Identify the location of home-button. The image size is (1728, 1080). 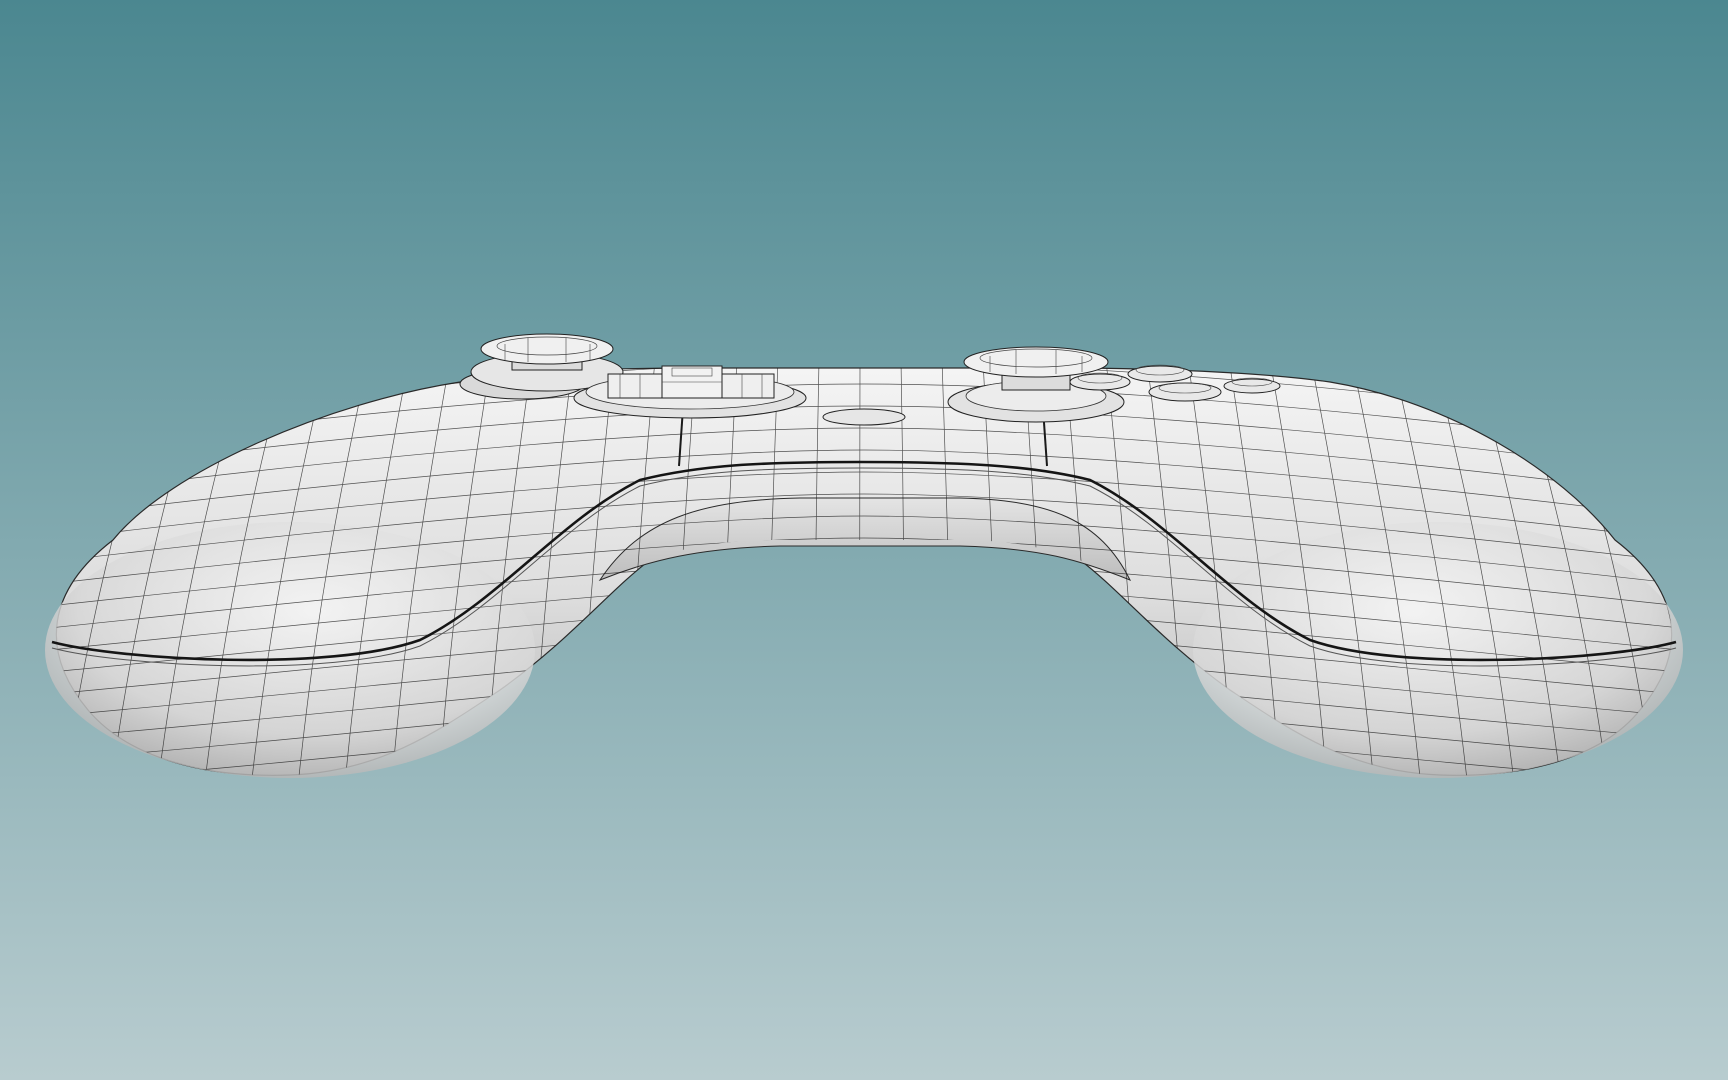
(864, 417).